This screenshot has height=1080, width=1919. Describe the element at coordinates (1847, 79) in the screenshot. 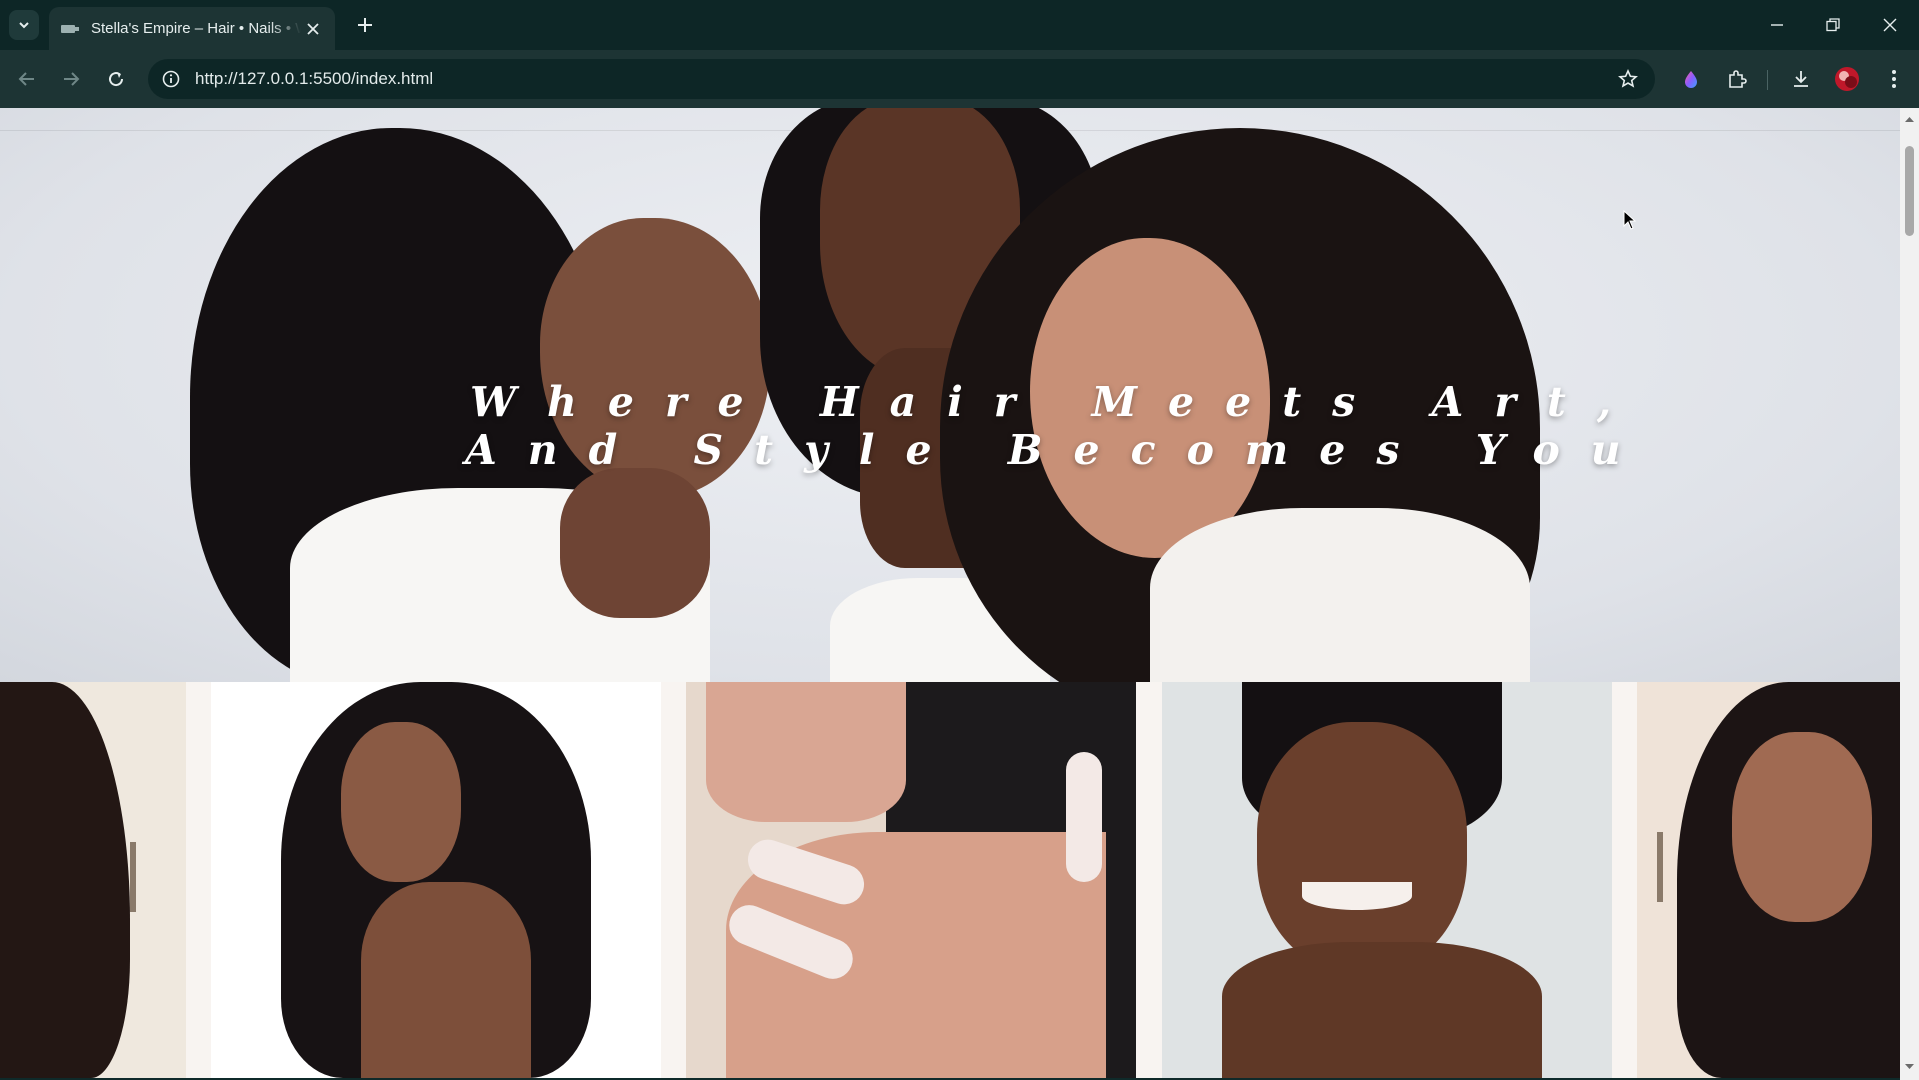

I see `profile-avatar-icon` at that location.